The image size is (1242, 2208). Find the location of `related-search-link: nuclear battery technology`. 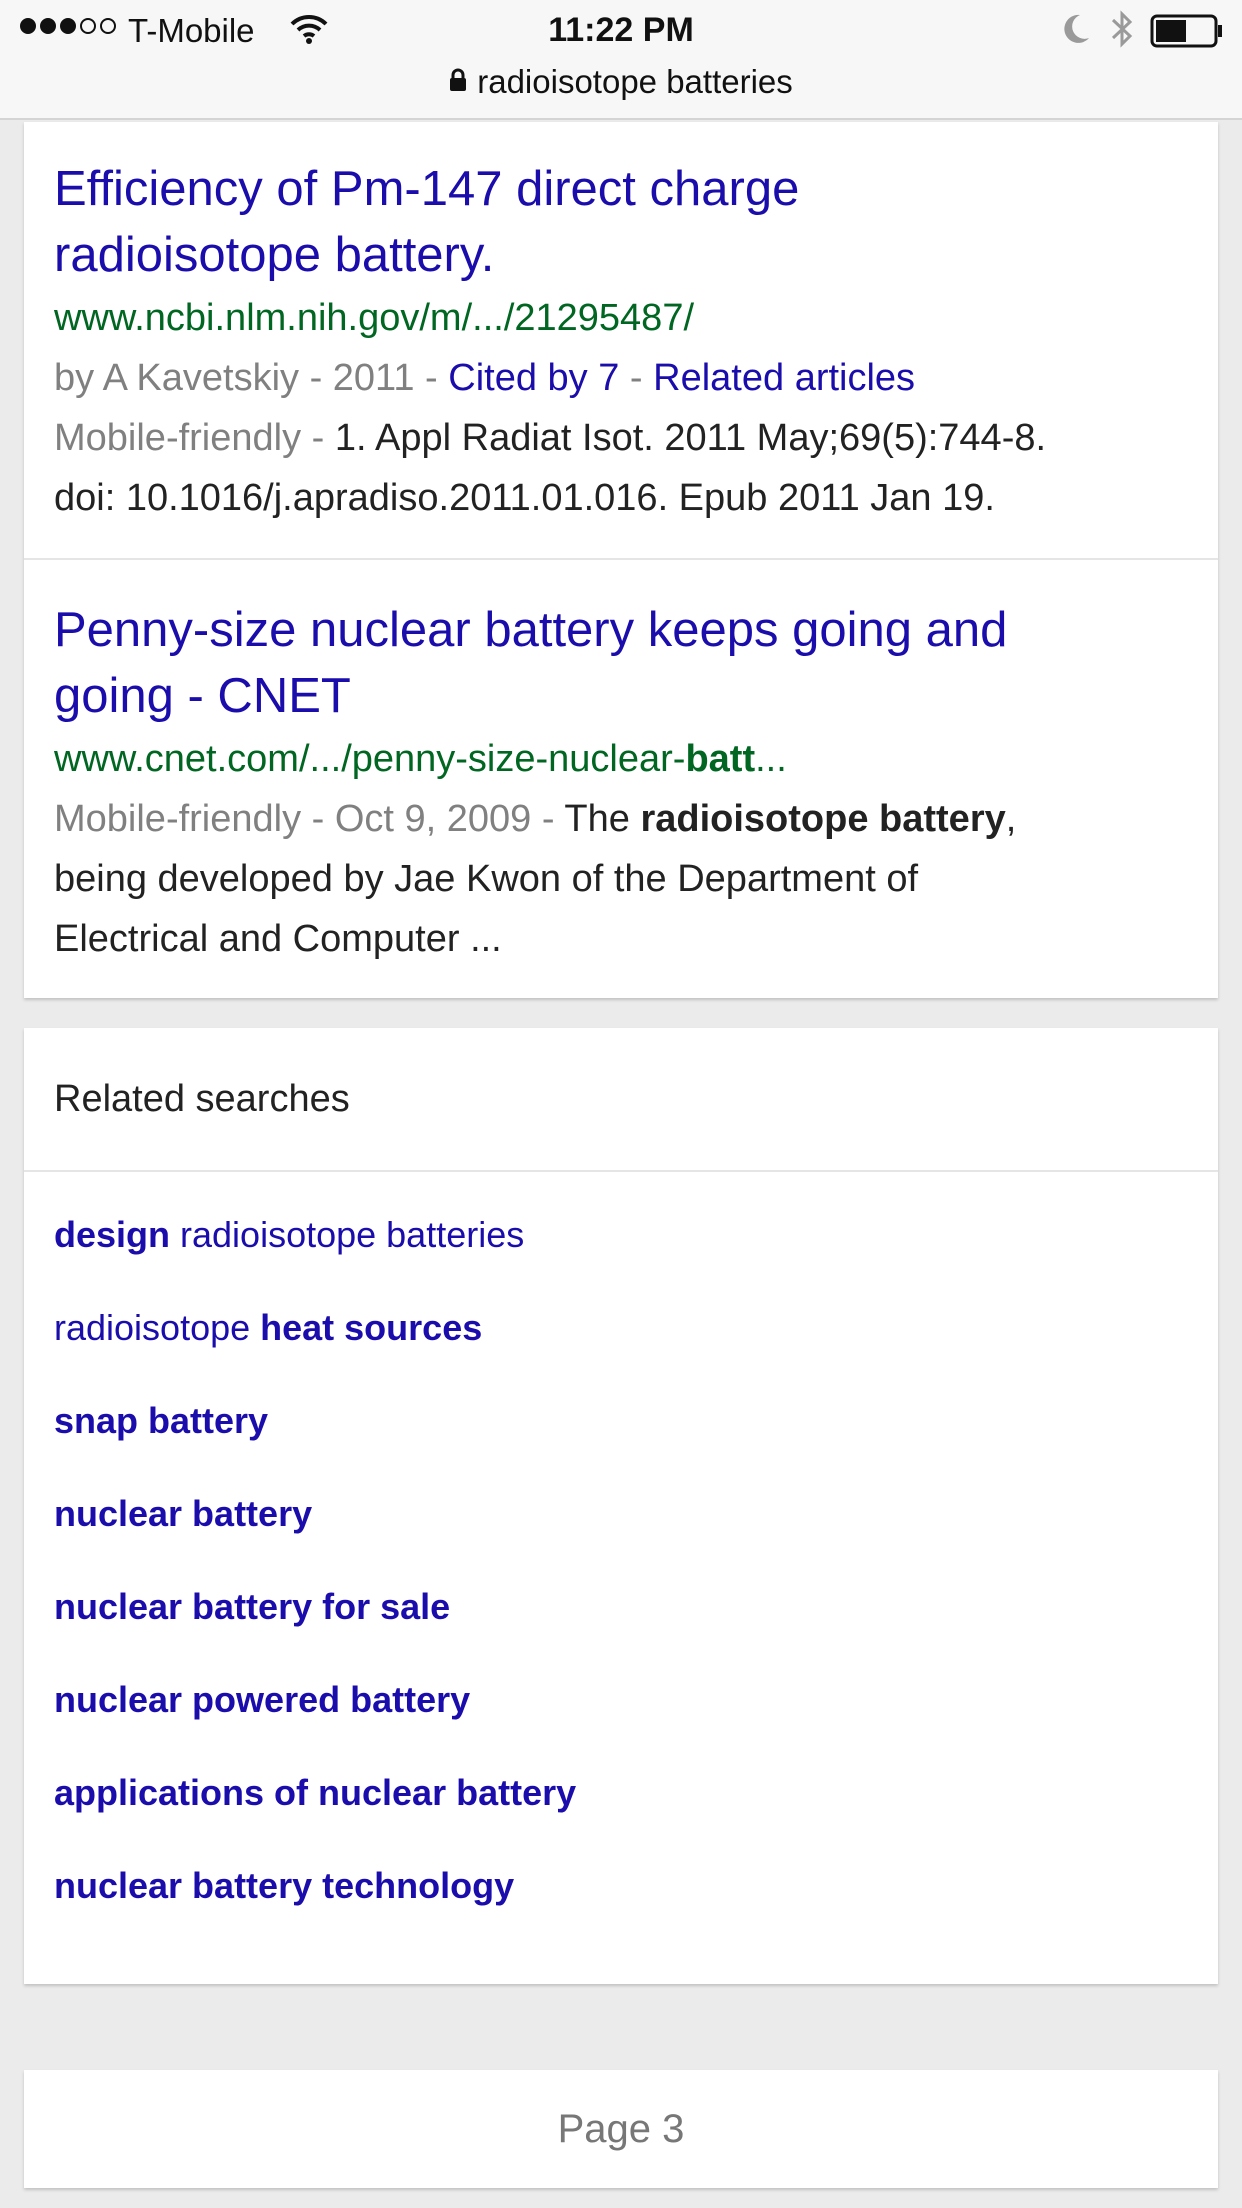

related-search-link: nuclear battery technology is located at coordinates (621, 1885).